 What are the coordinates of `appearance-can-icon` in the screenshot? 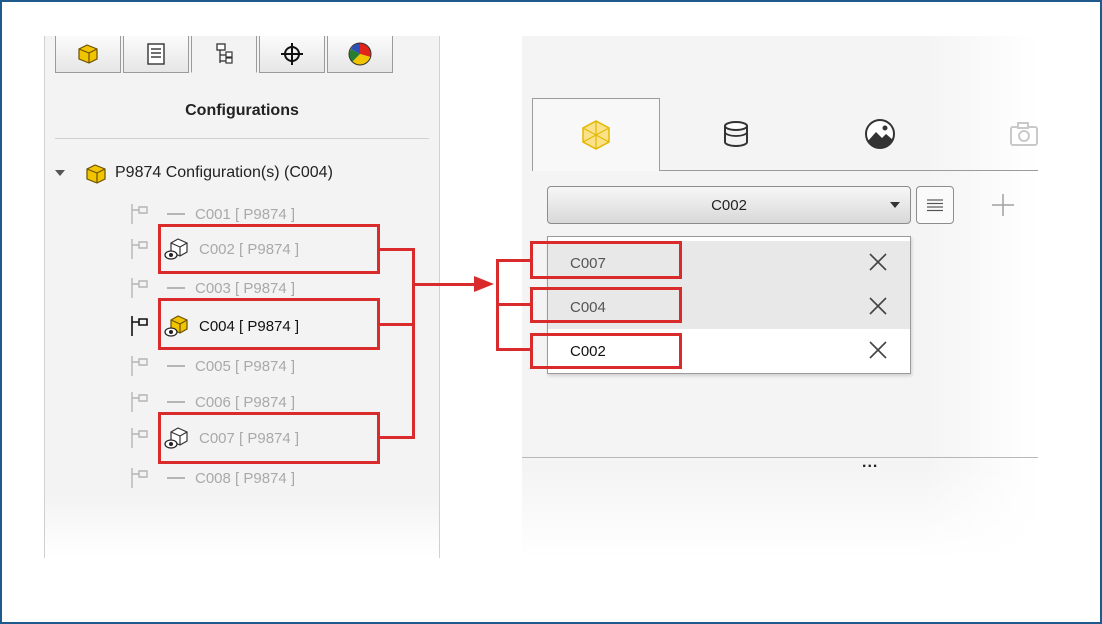 It's located at (736, 134).